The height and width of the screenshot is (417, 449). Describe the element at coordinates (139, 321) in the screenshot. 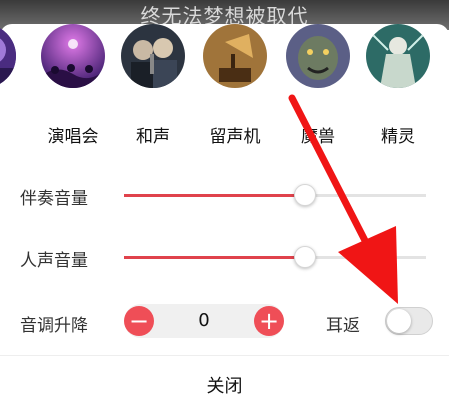

I see `pitch-decrease-button: −` at that location.